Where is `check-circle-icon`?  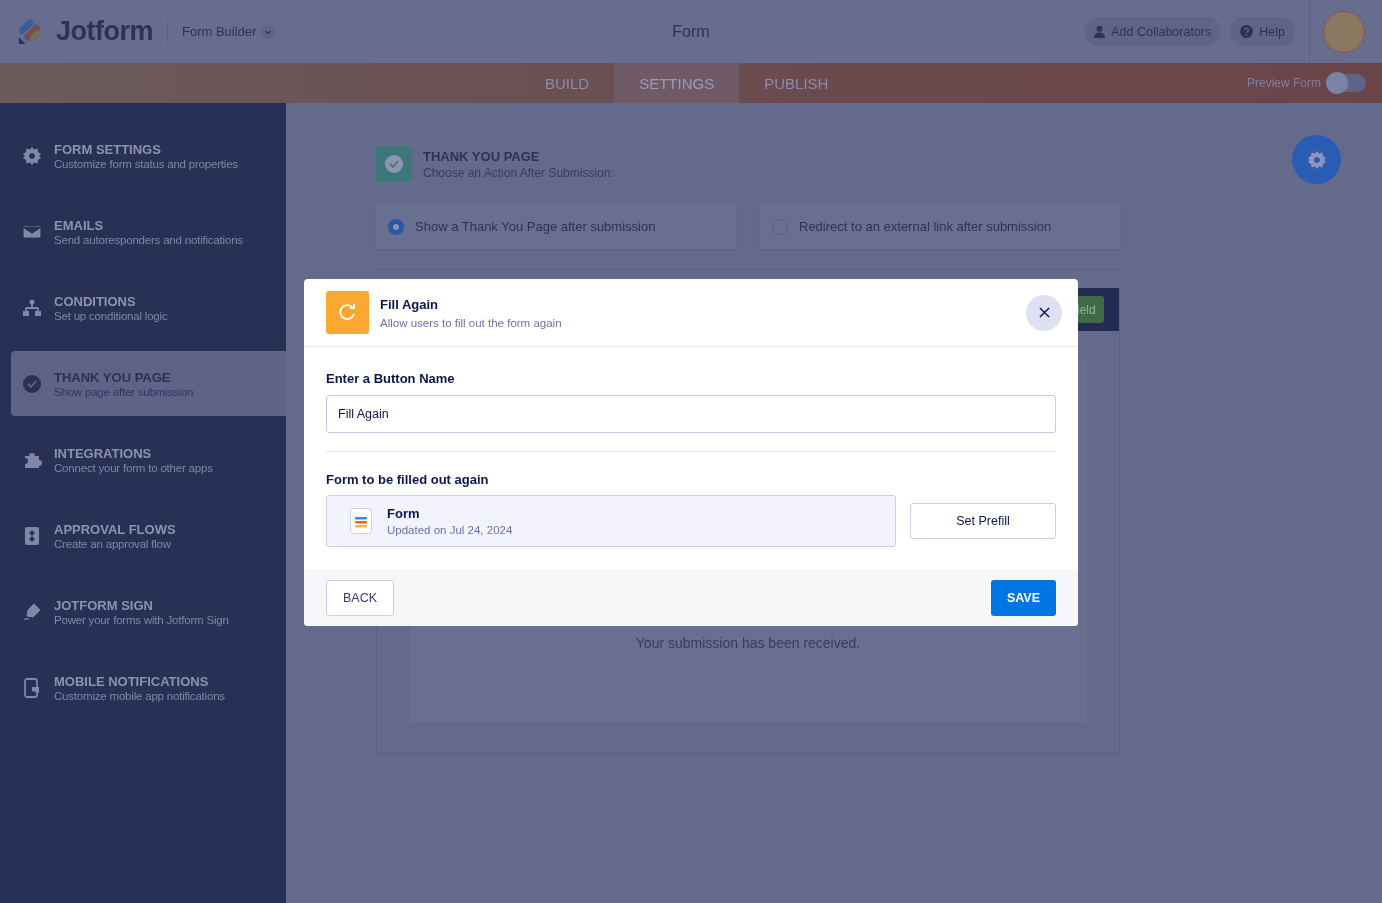
check-circle-icon is located at coordinates (32, 383).